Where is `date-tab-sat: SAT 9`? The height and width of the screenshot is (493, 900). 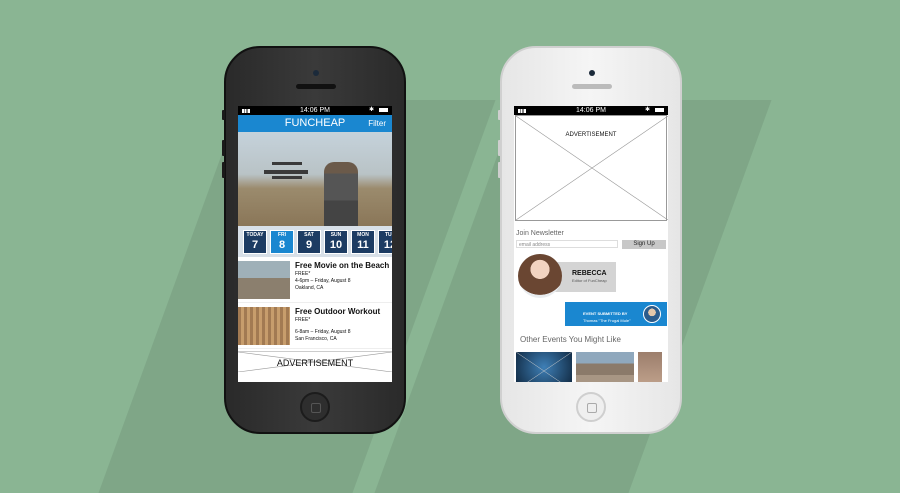
date-tab-sat: SAT 9 is located at coordinates (309, 242).